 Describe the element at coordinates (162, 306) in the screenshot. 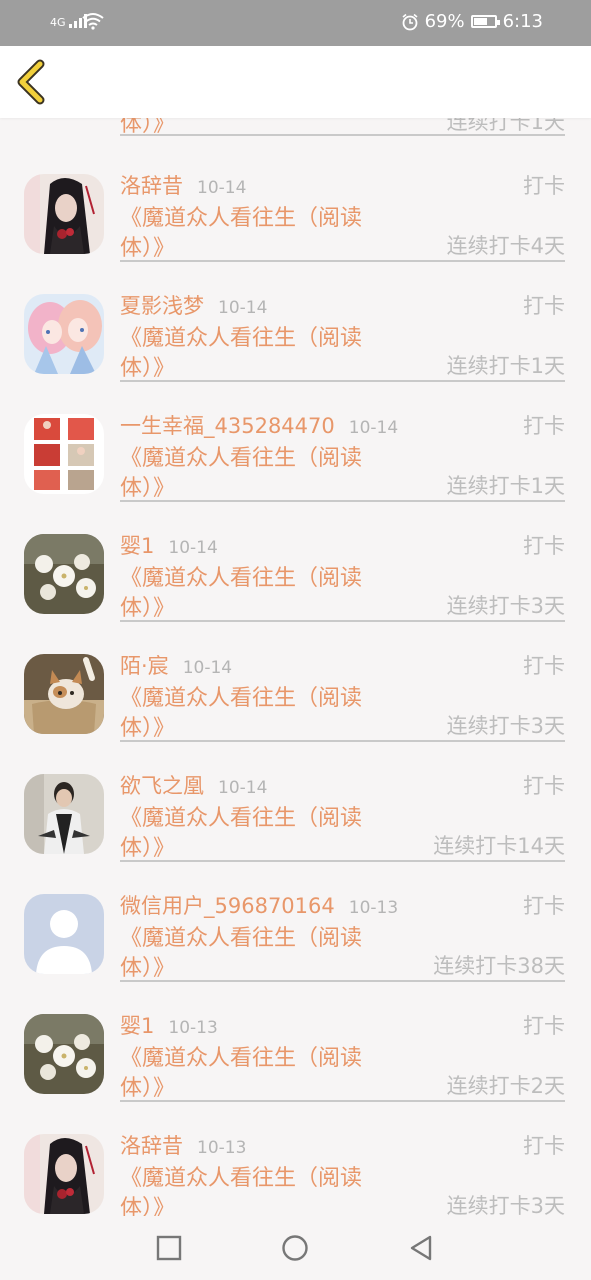

I see `user-name: 夏影浅梦` at that location.